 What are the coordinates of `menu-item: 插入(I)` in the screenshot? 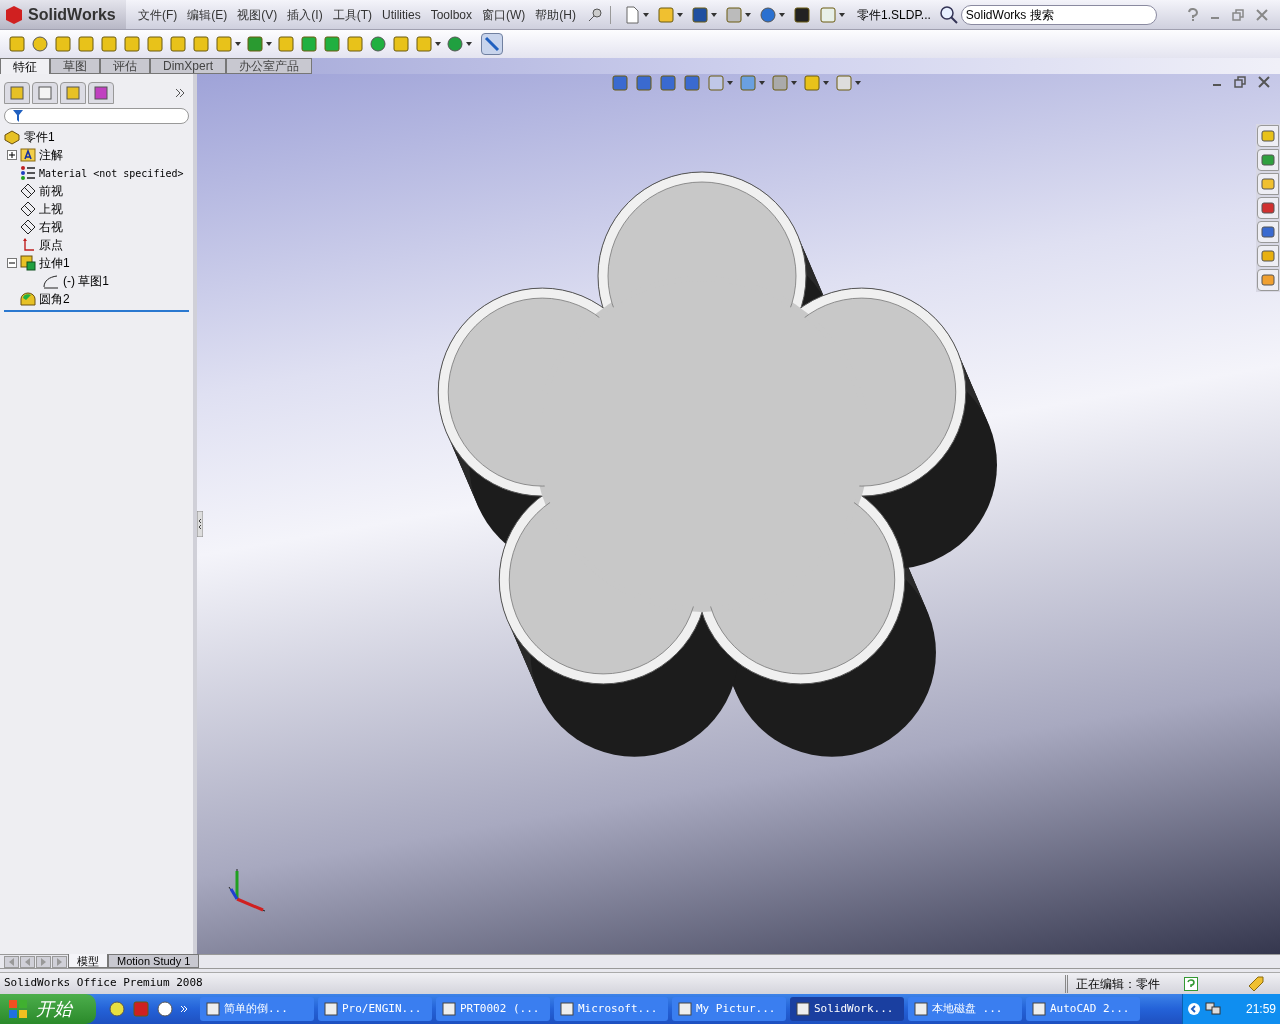 It's located at (305, 14).